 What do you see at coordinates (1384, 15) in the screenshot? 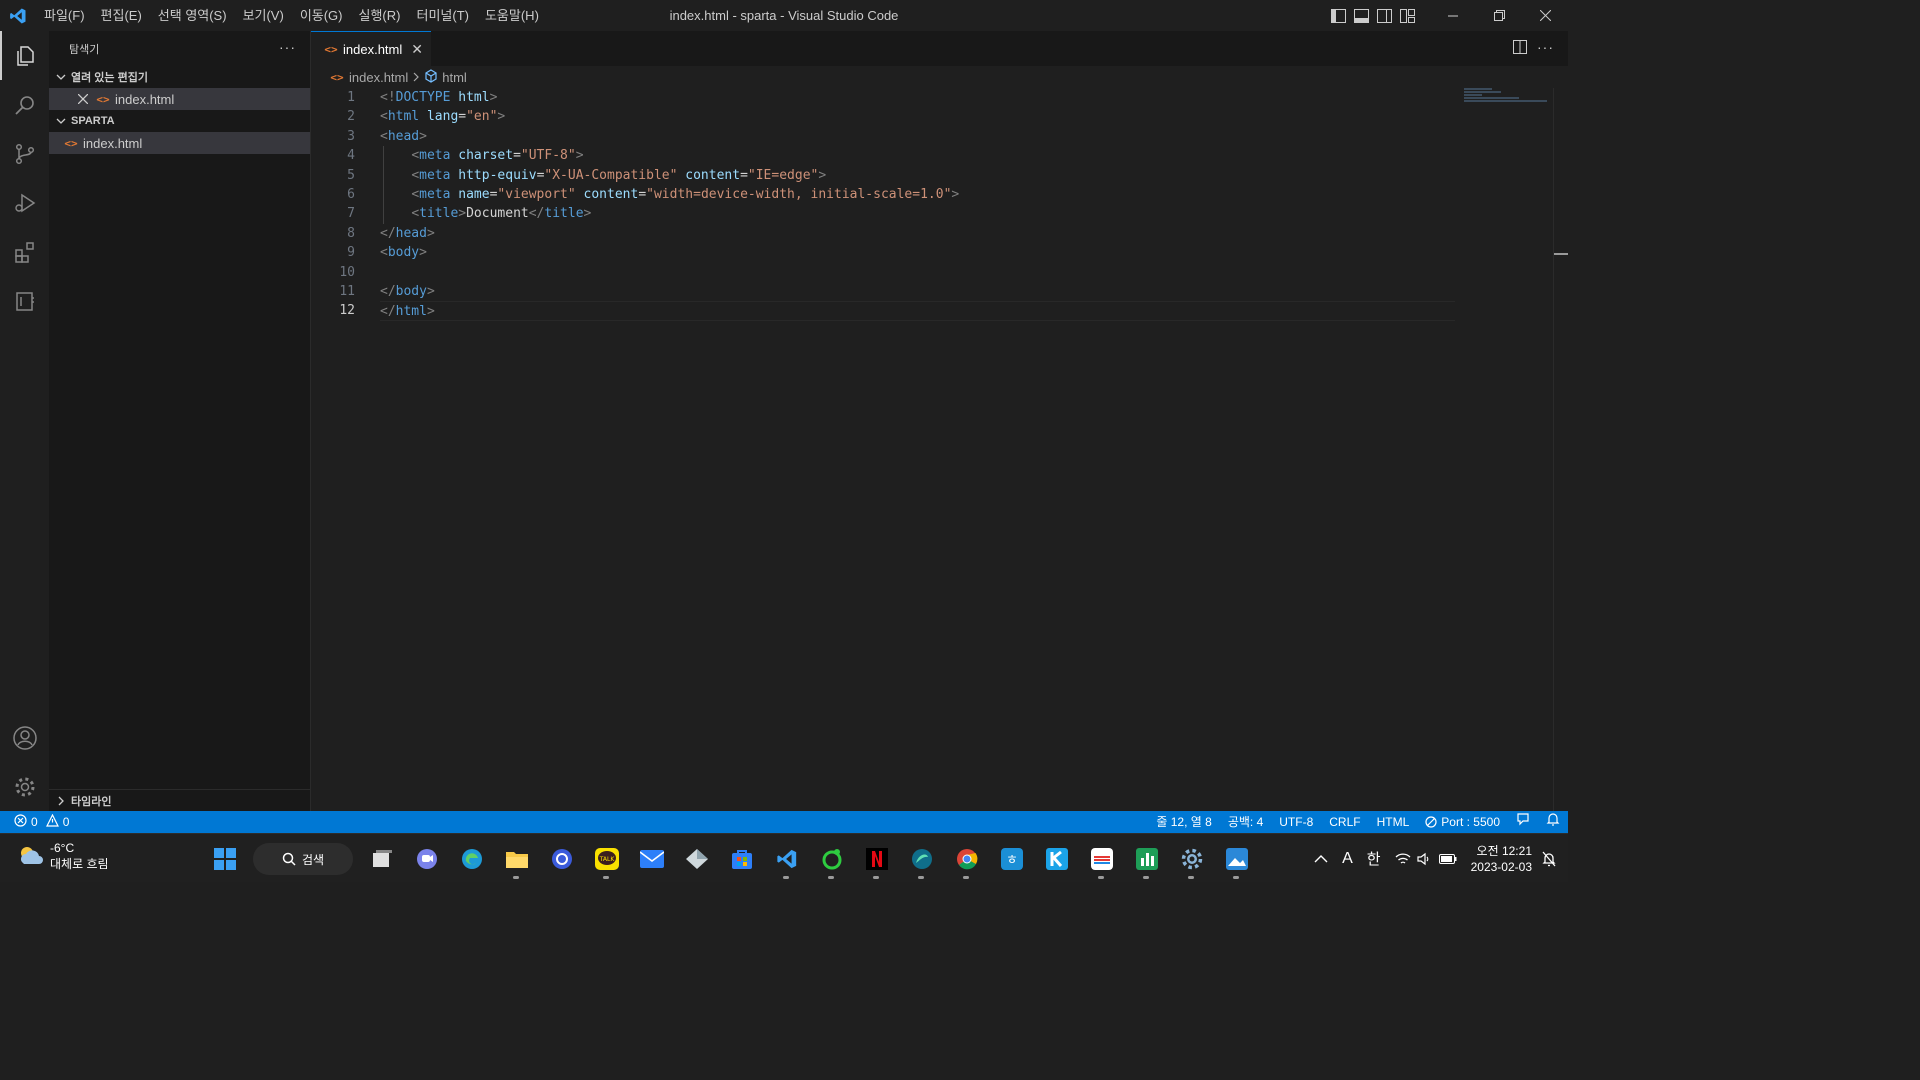
I see `toggle-secondary-sidebar-icon` at bounding box center [1384, 15].